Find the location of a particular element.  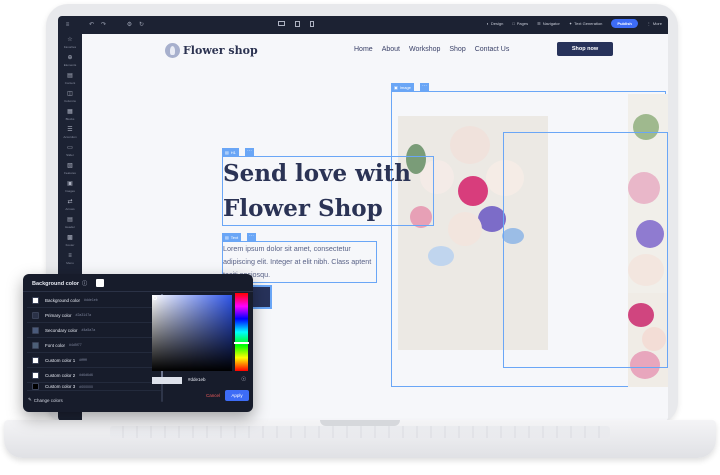

apply-button: Apply is located at coordinates (237, 395).